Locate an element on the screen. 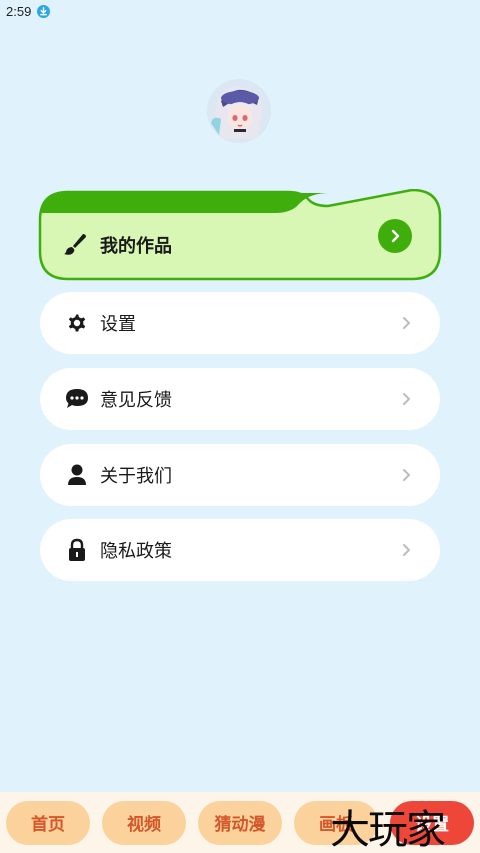  menu-item-settings: 设置 is located at coordinates (240, 323).